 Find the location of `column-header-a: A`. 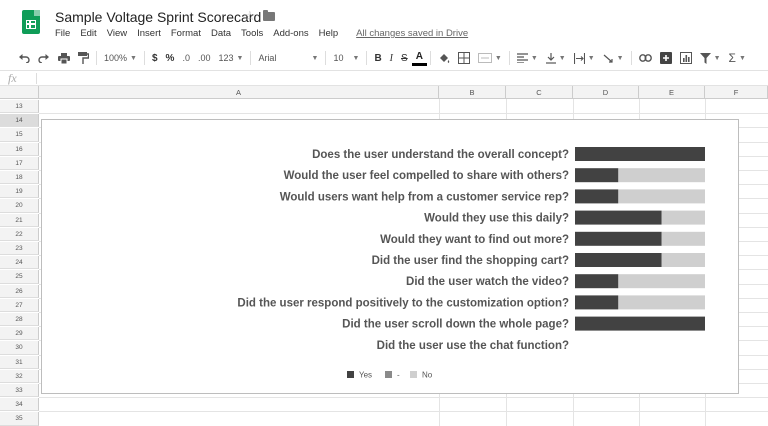

column-header-a: A is located at coordinates (239, 92).